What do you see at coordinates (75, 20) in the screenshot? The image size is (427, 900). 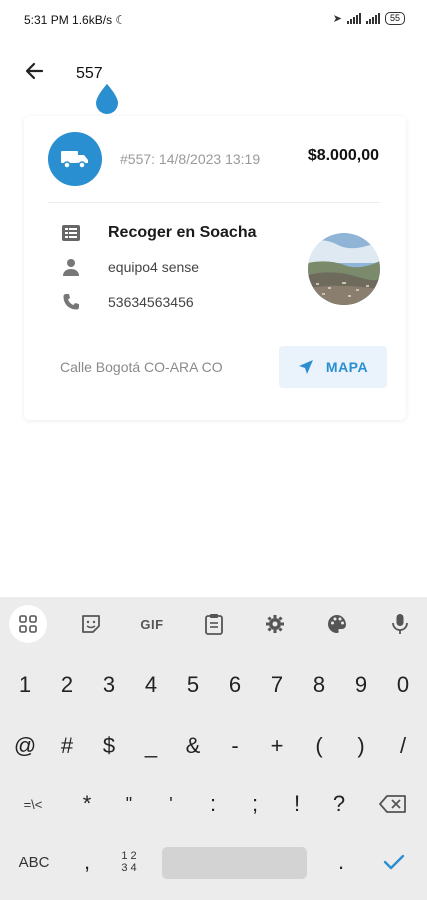 I see `status-time: 5:31 PM 1.6kB/s ☾` at bounding box center [75, 20].